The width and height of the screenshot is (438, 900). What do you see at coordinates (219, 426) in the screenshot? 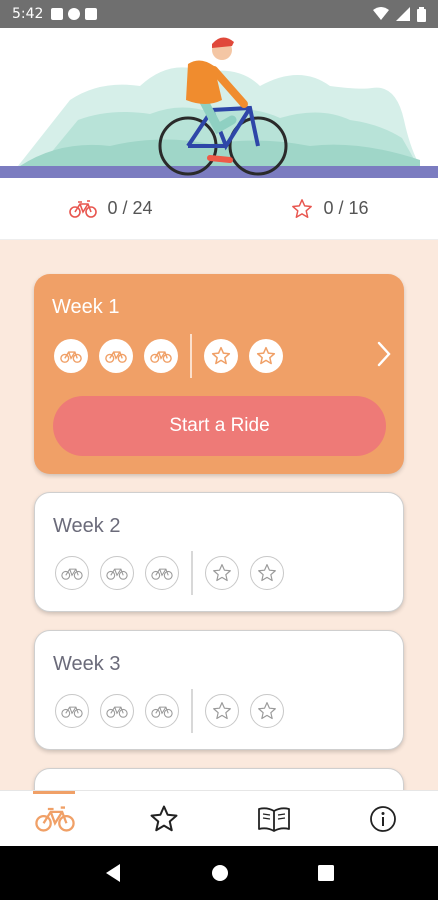
I see `start-ride-button: Start a Ride` at bounding box center [219, 426].